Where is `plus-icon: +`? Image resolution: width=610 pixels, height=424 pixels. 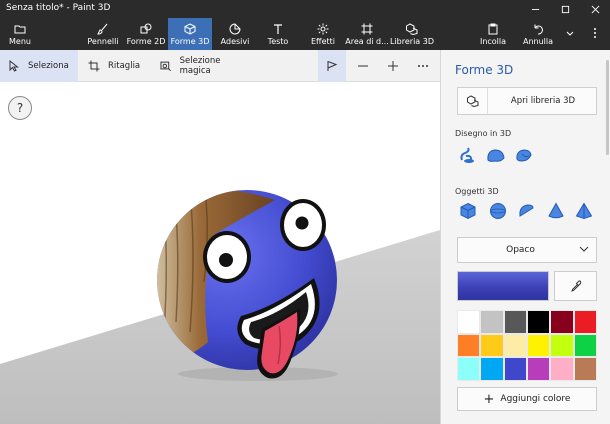
plus-icon: + is located at coordinates (489, 399).